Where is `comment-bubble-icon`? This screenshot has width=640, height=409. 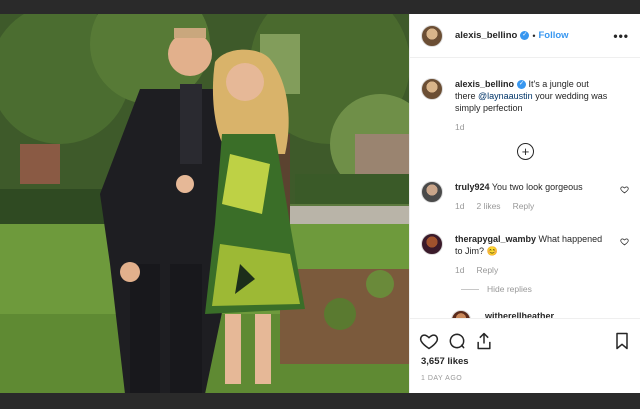 comment-bubble-icon is located at coordinates (457, 341).